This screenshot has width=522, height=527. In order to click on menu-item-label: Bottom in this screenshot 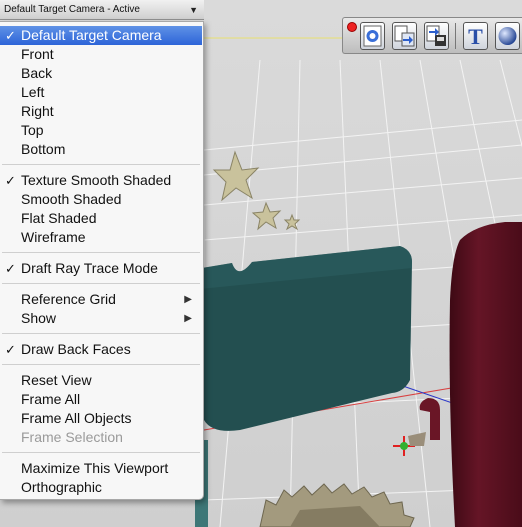, I will do `click(43, 149)`.